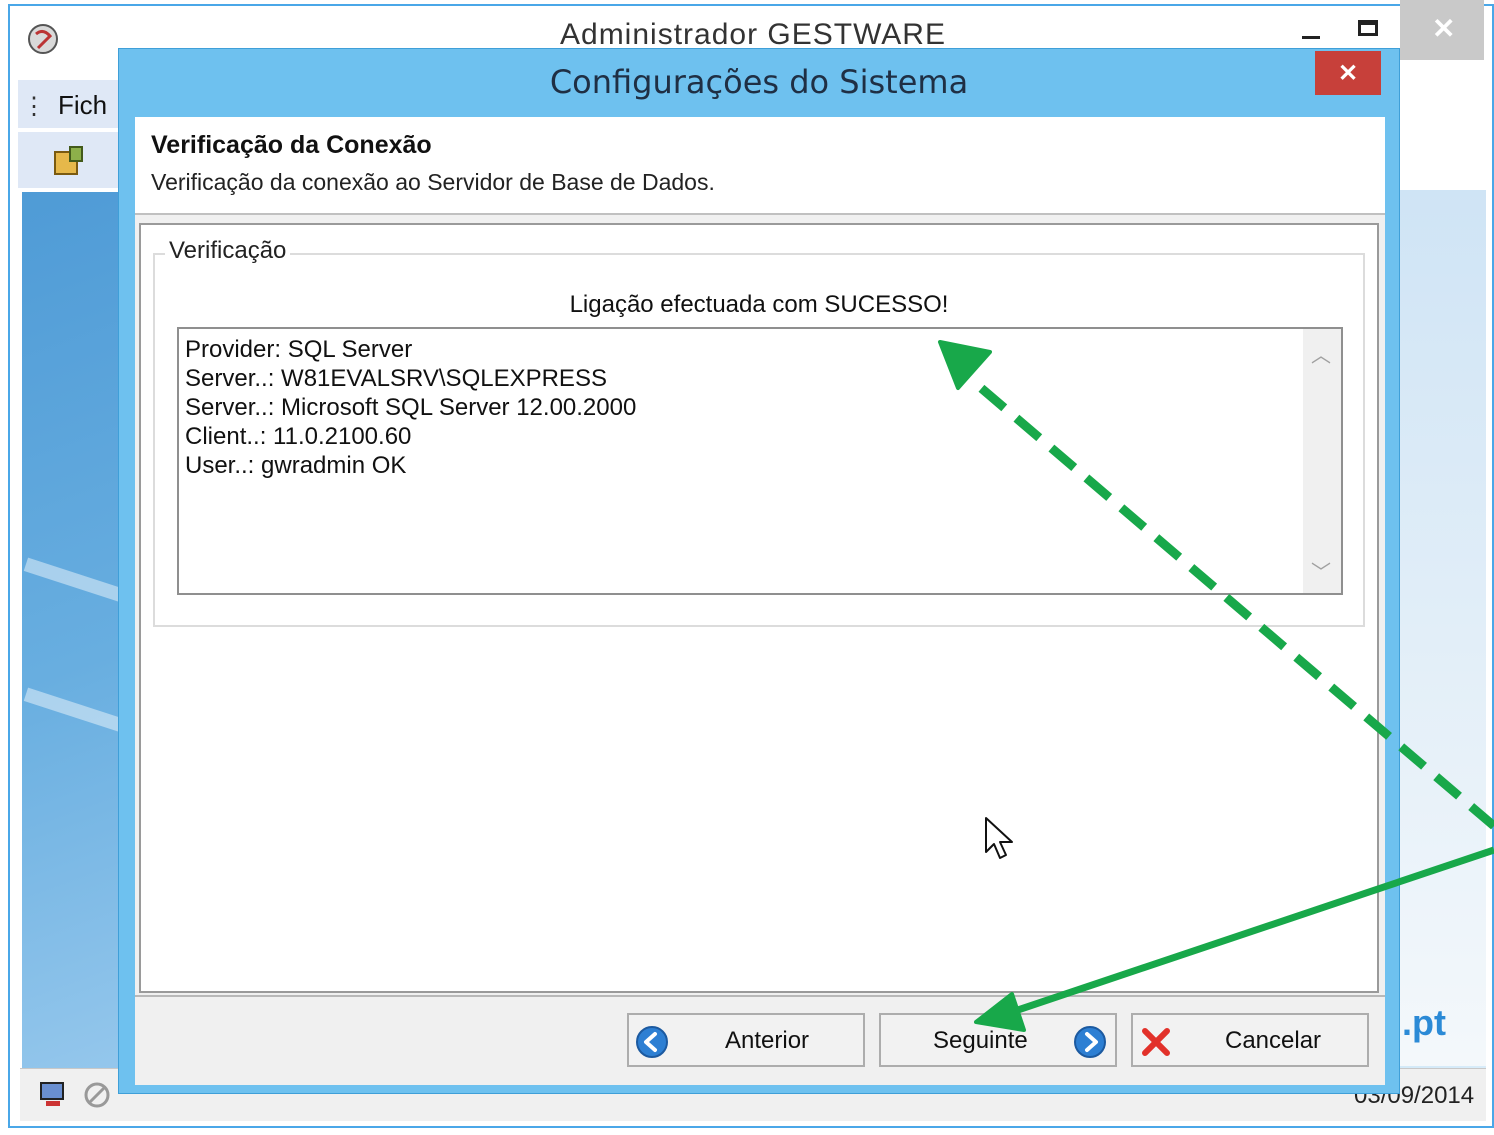 The height and width of the screenshot is (1135, 1494). What do you see at coordinates (291, 145) in the screenshot?
I see `step-title: Verificação da Conexão` at bounding box center [291, 145].